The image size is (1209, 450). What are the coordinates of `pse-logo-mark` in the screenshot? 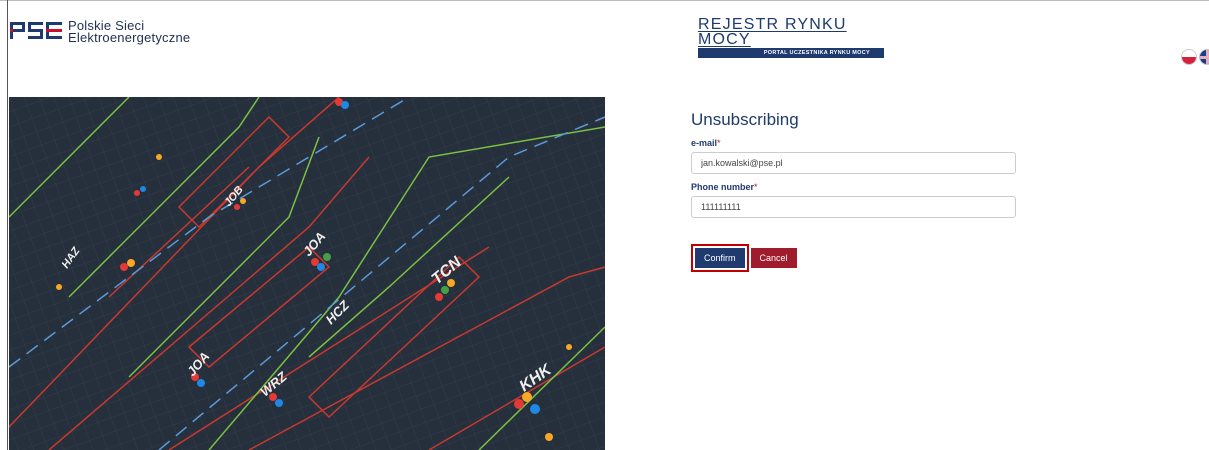 It's located at (36, 31).